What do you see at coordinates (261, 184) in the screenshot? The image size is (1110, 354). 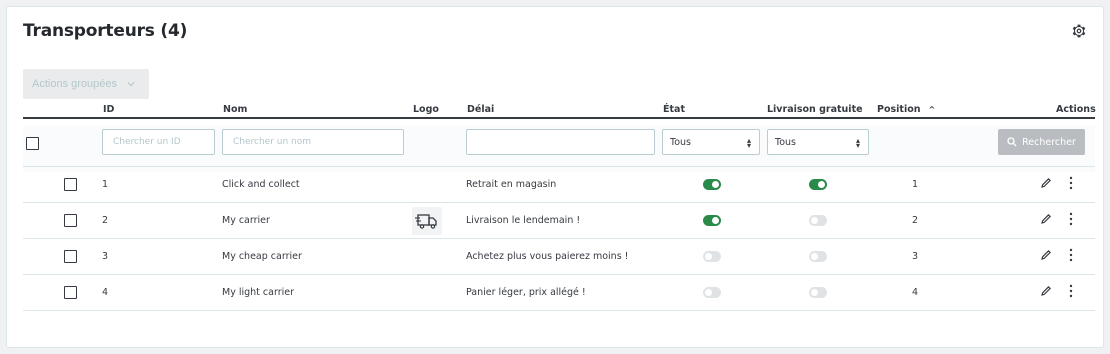 I see `row-name: Click and collect` at bounding box center [261, 184].